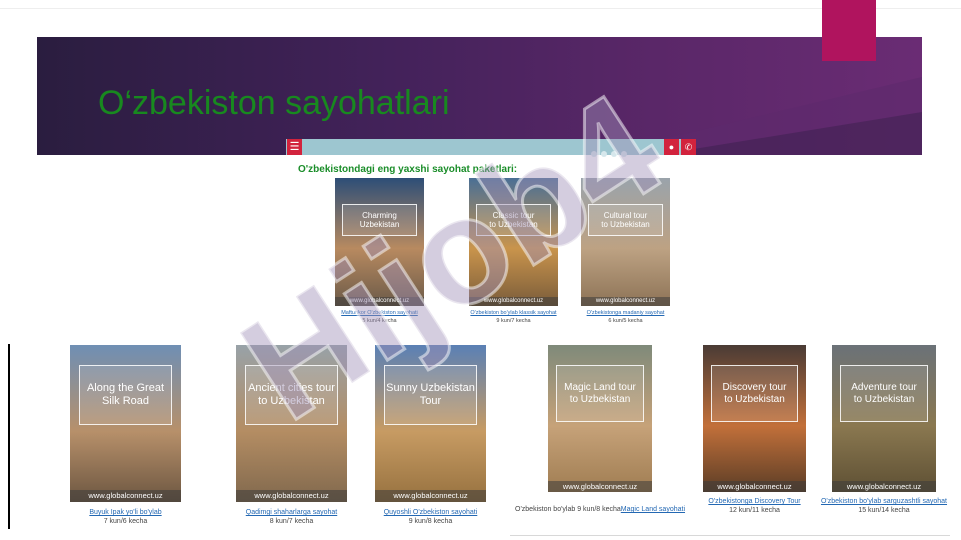 Image resolution: width=961 pixels, height=540 pixels. I want to click on left-divider, so click(9, 436).